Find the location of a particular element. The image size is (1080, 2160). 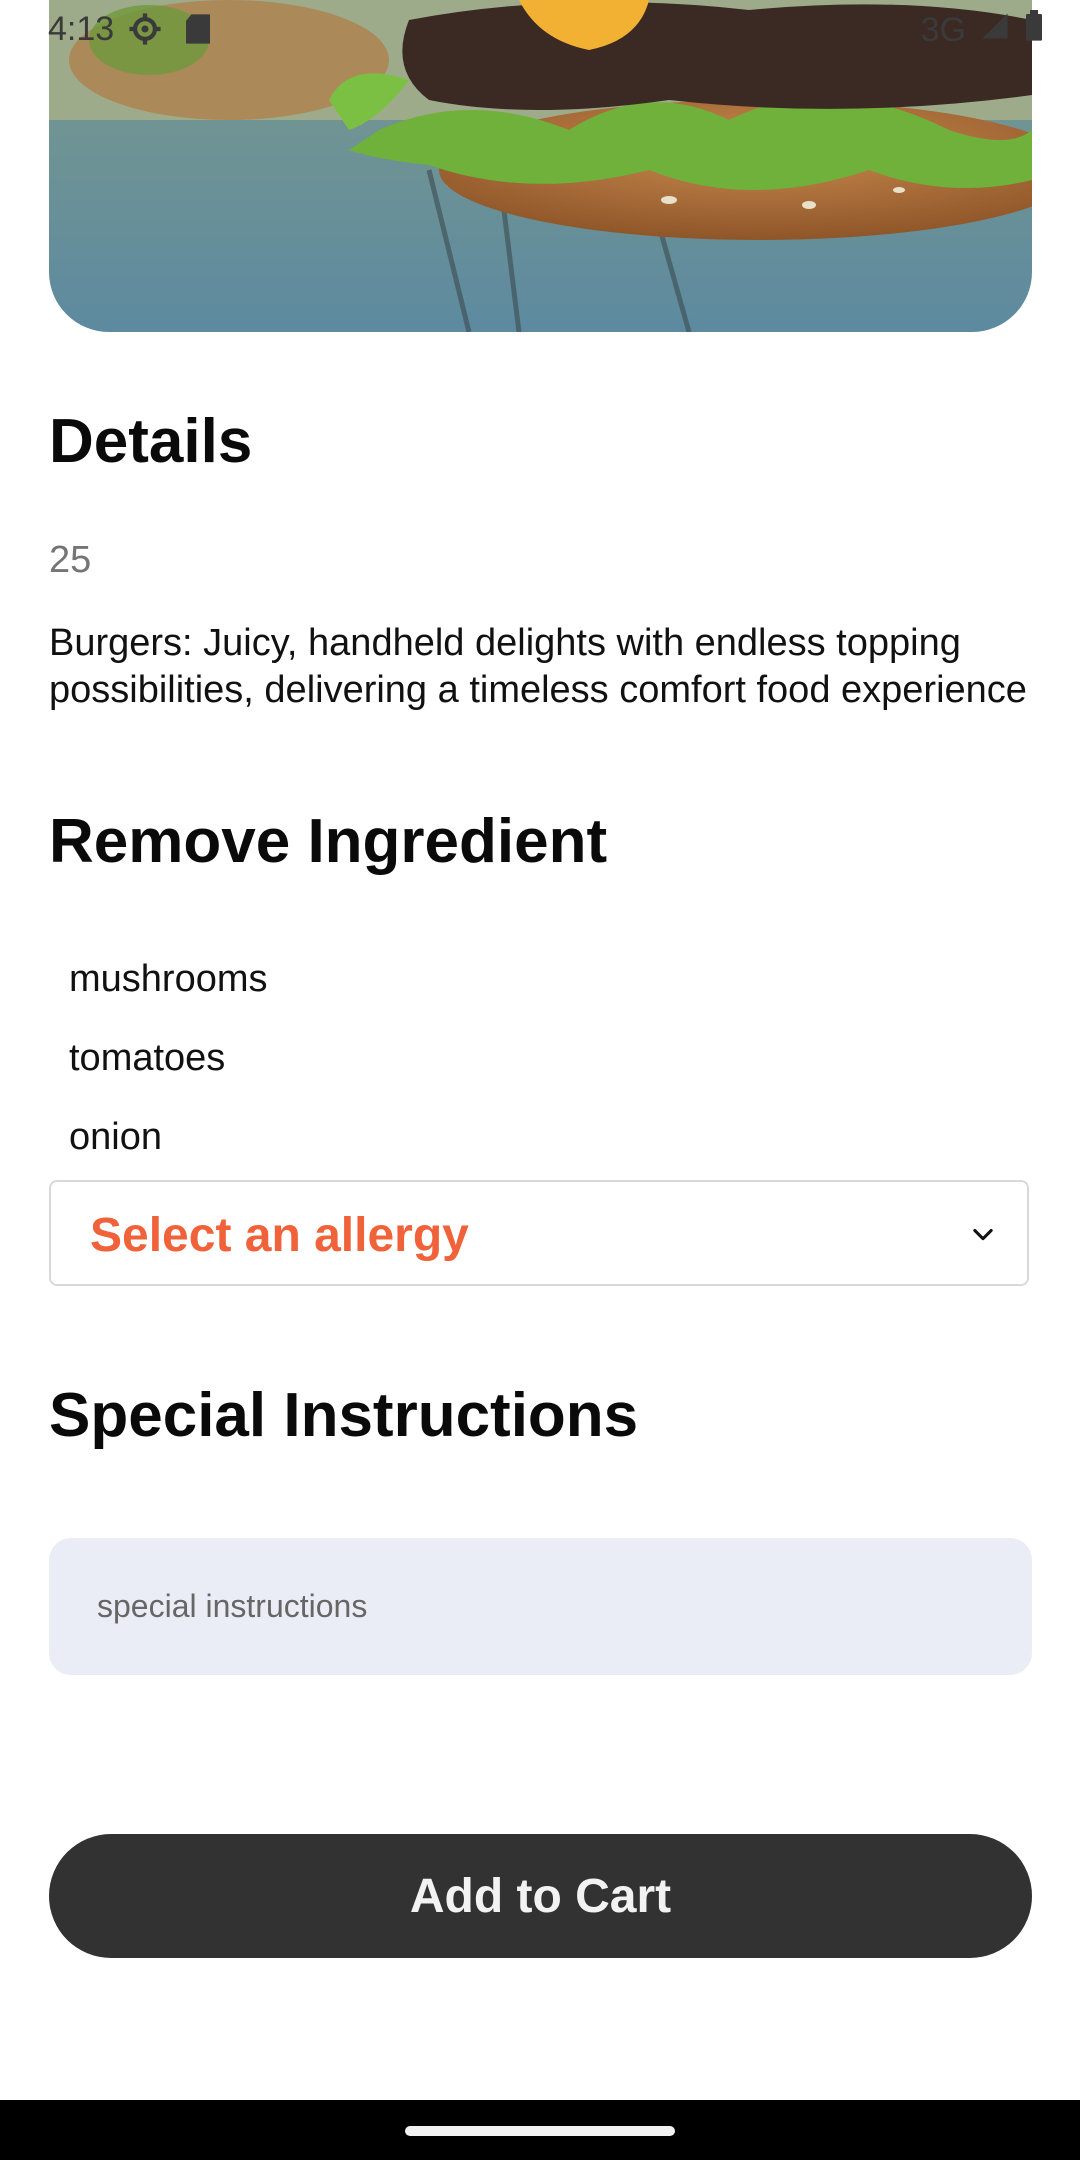

battery-icon is located at coordinates (1034, 30).